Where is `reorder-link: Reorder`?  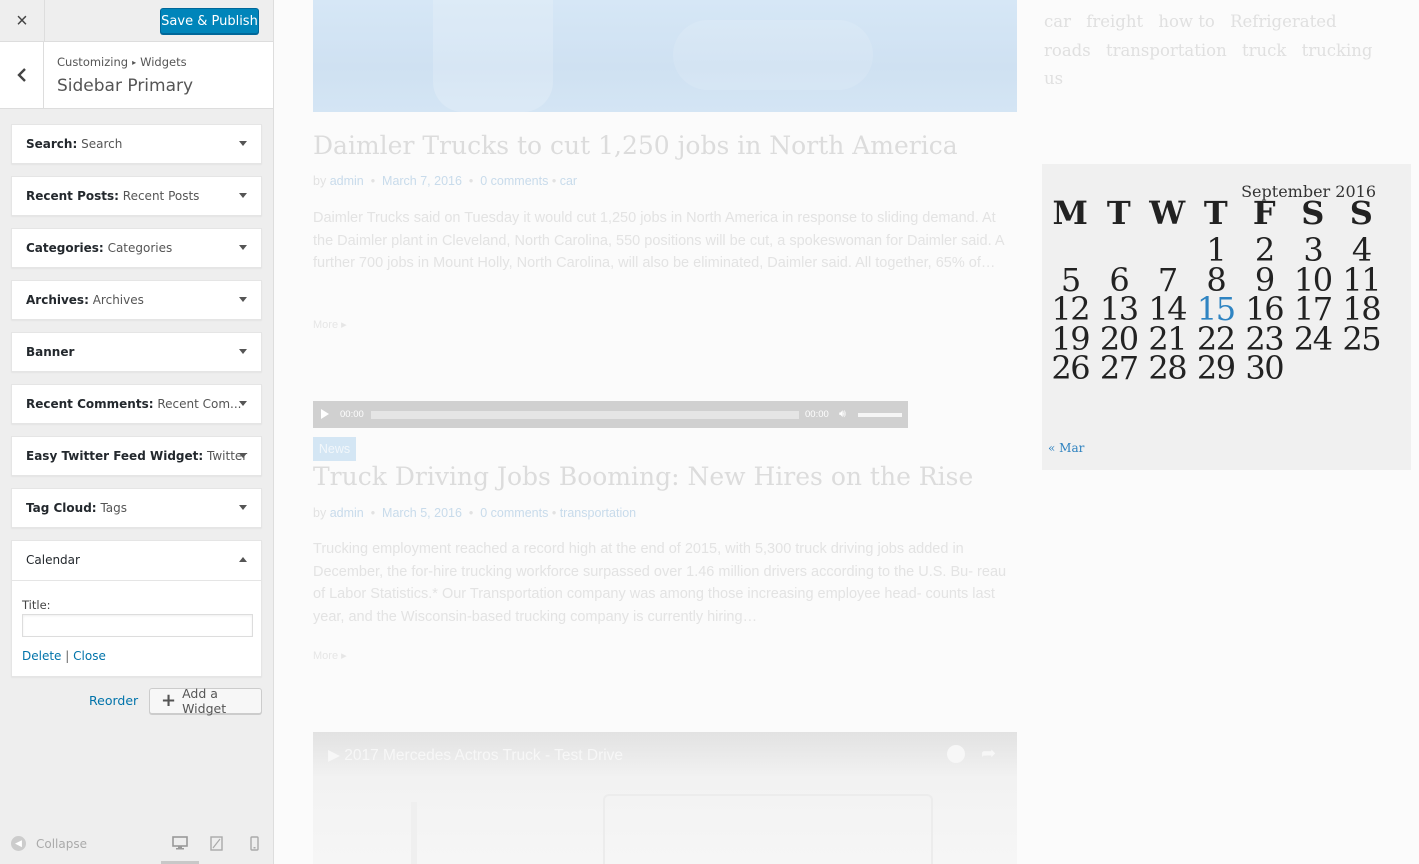 reorder-link: Reorder is located at coordinates (113, 700).